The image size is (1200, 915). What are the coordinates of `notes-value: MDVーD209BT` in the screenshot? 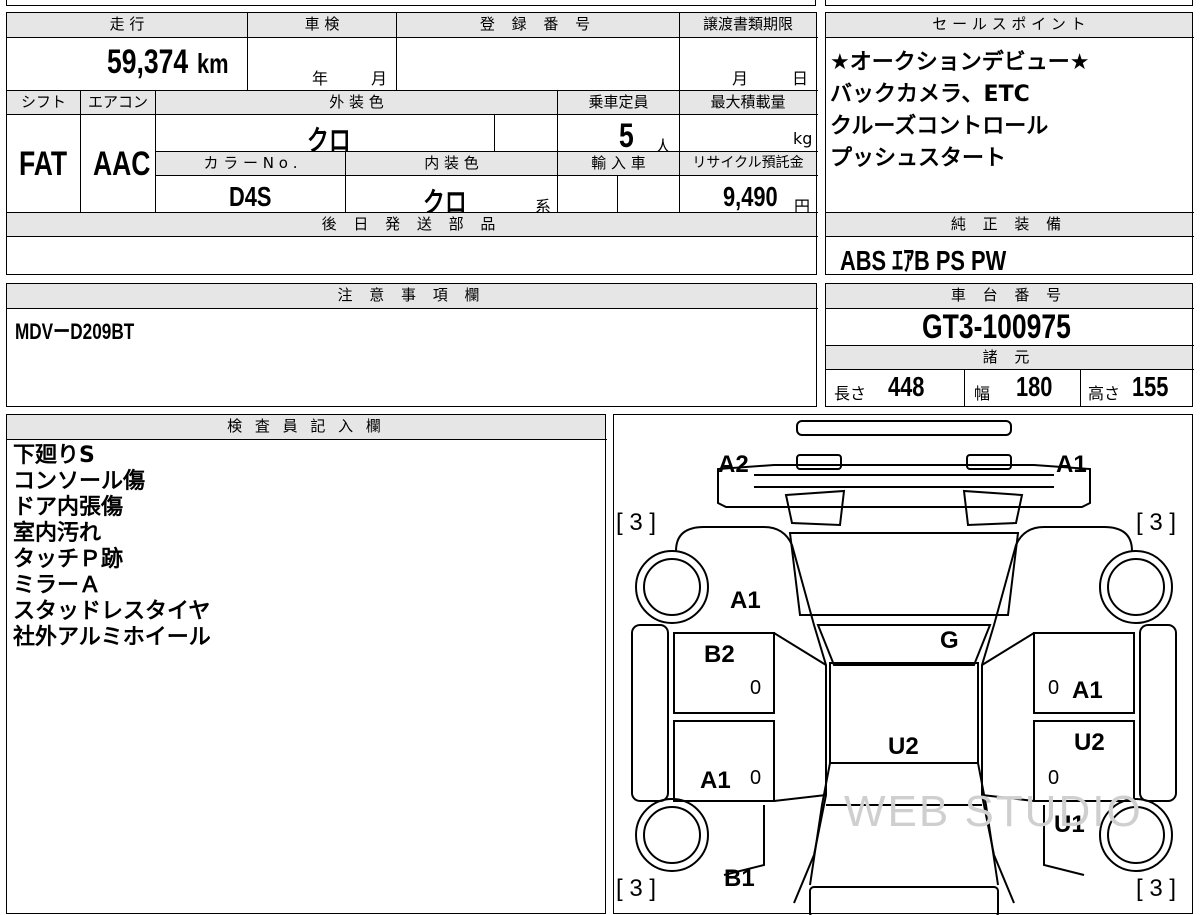 It's located at (75, 331).